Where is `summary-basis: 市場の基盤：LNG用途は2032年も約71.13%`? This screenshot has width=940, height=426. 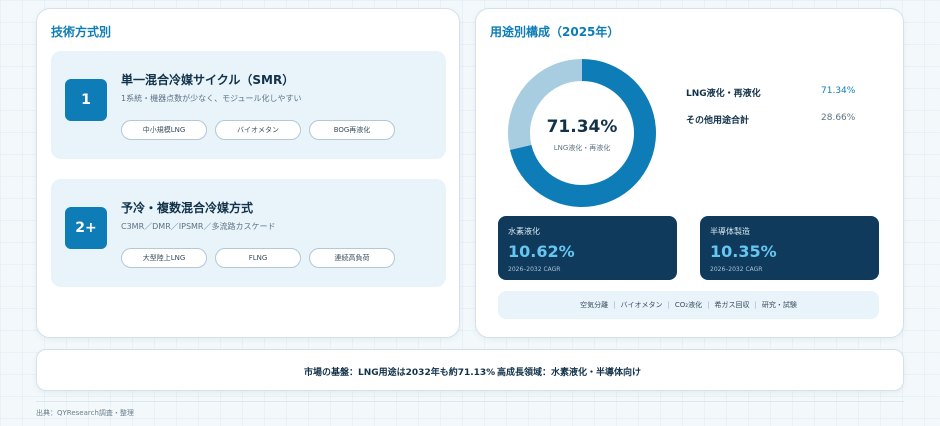 summary-basis: 市場の基盤：LNG用途は2032年も約71.13% is located at coordinates (400, 373).